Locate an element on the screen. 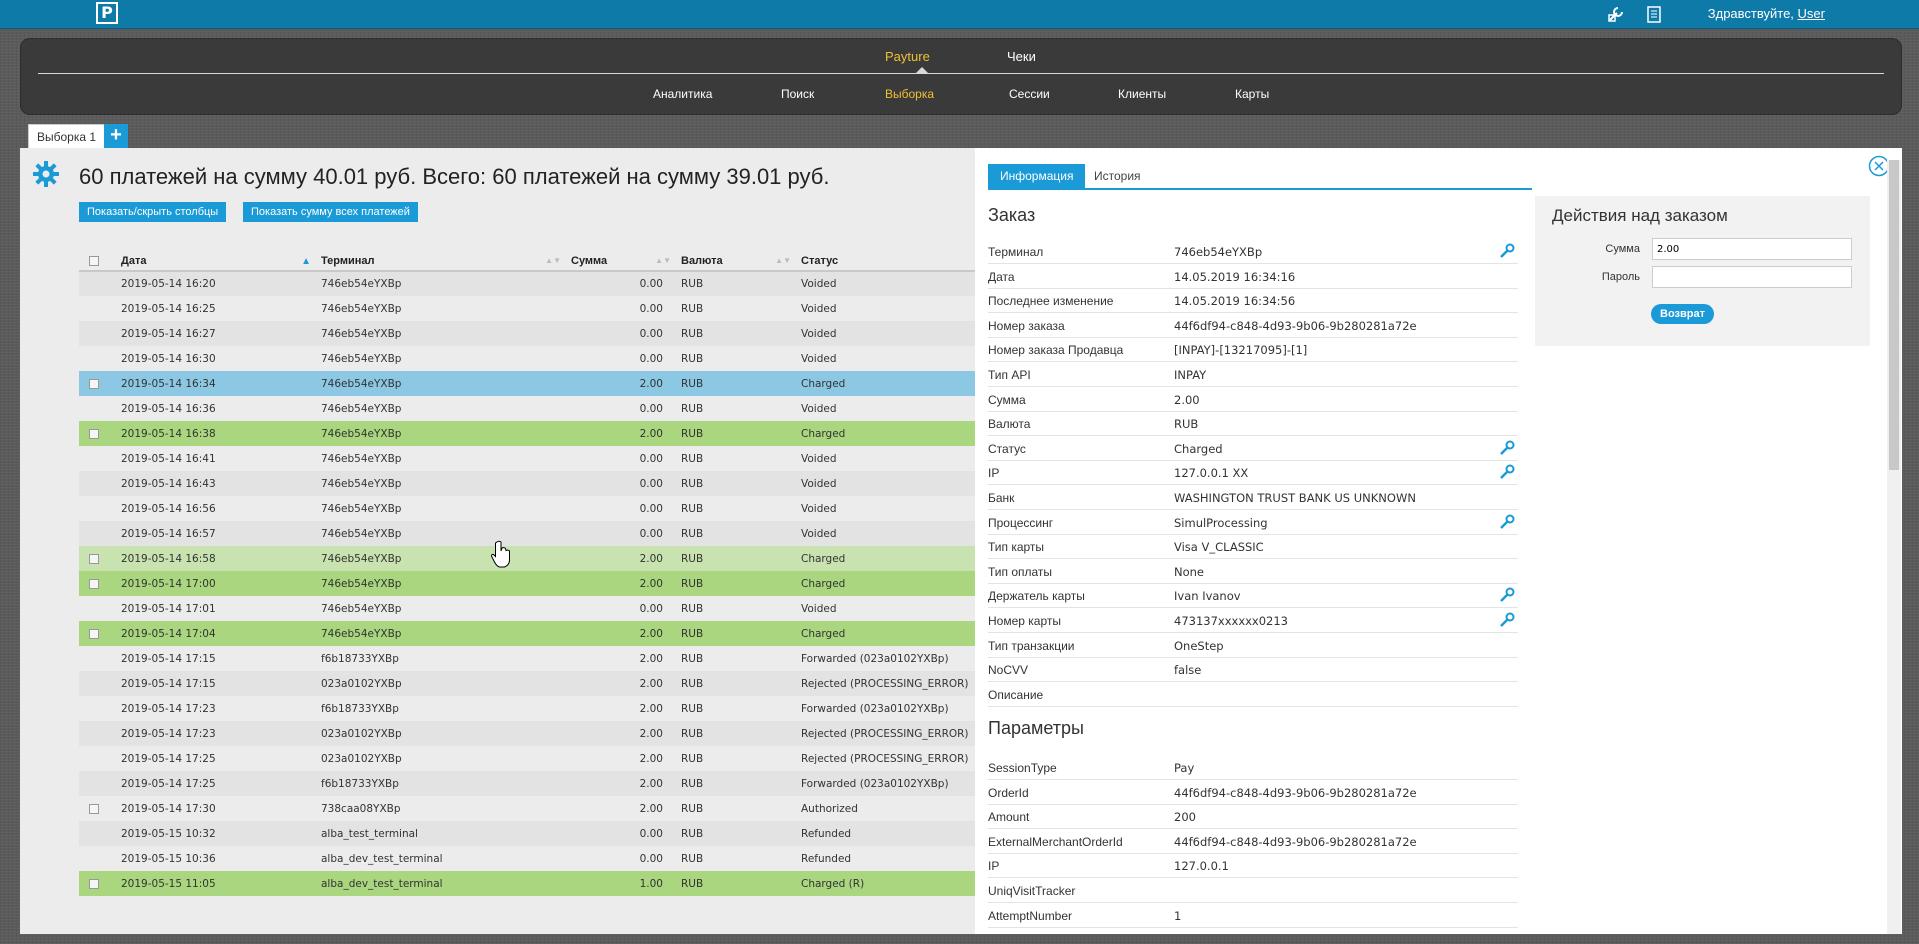 The width and height of the screenshot is (1919, 944). nav-receipts: Чеки is located at coordinates (1021, 56).